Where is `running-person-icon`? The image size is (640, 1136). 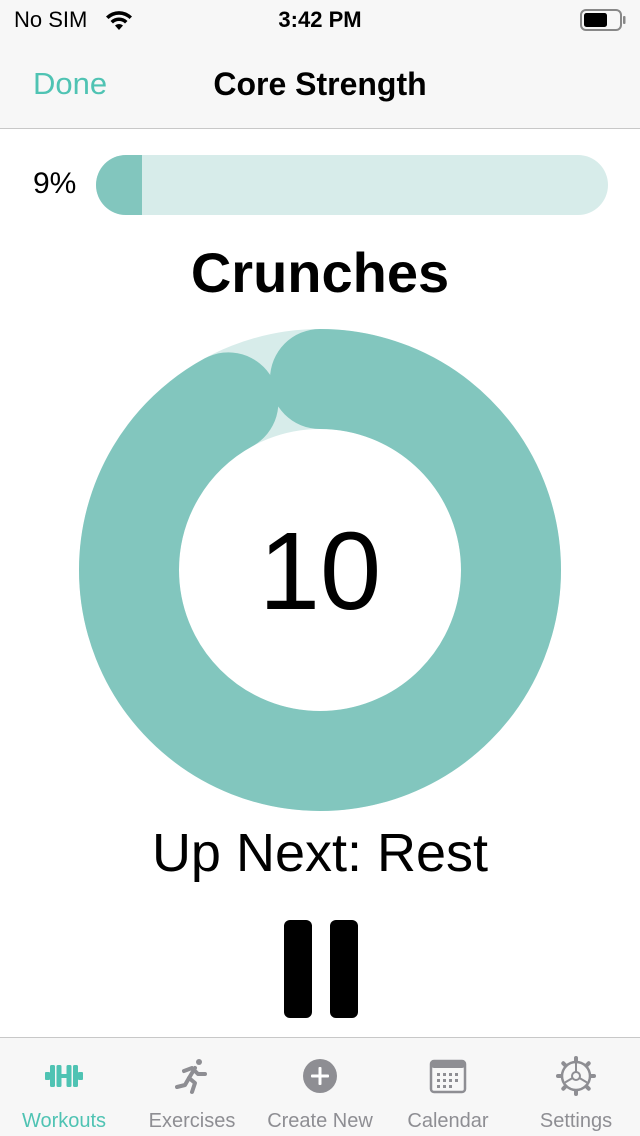
running-person-icon is located at coordinates (191, 1076).